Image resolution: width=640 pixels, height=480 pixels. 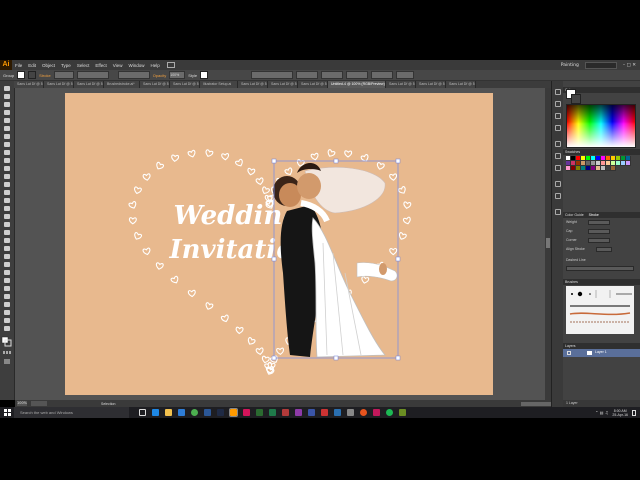 What do you see at coordinates (601, 152) in the screenshot?
I see `swatches-panel-header: Swatches` at bounding box center [601, 152].